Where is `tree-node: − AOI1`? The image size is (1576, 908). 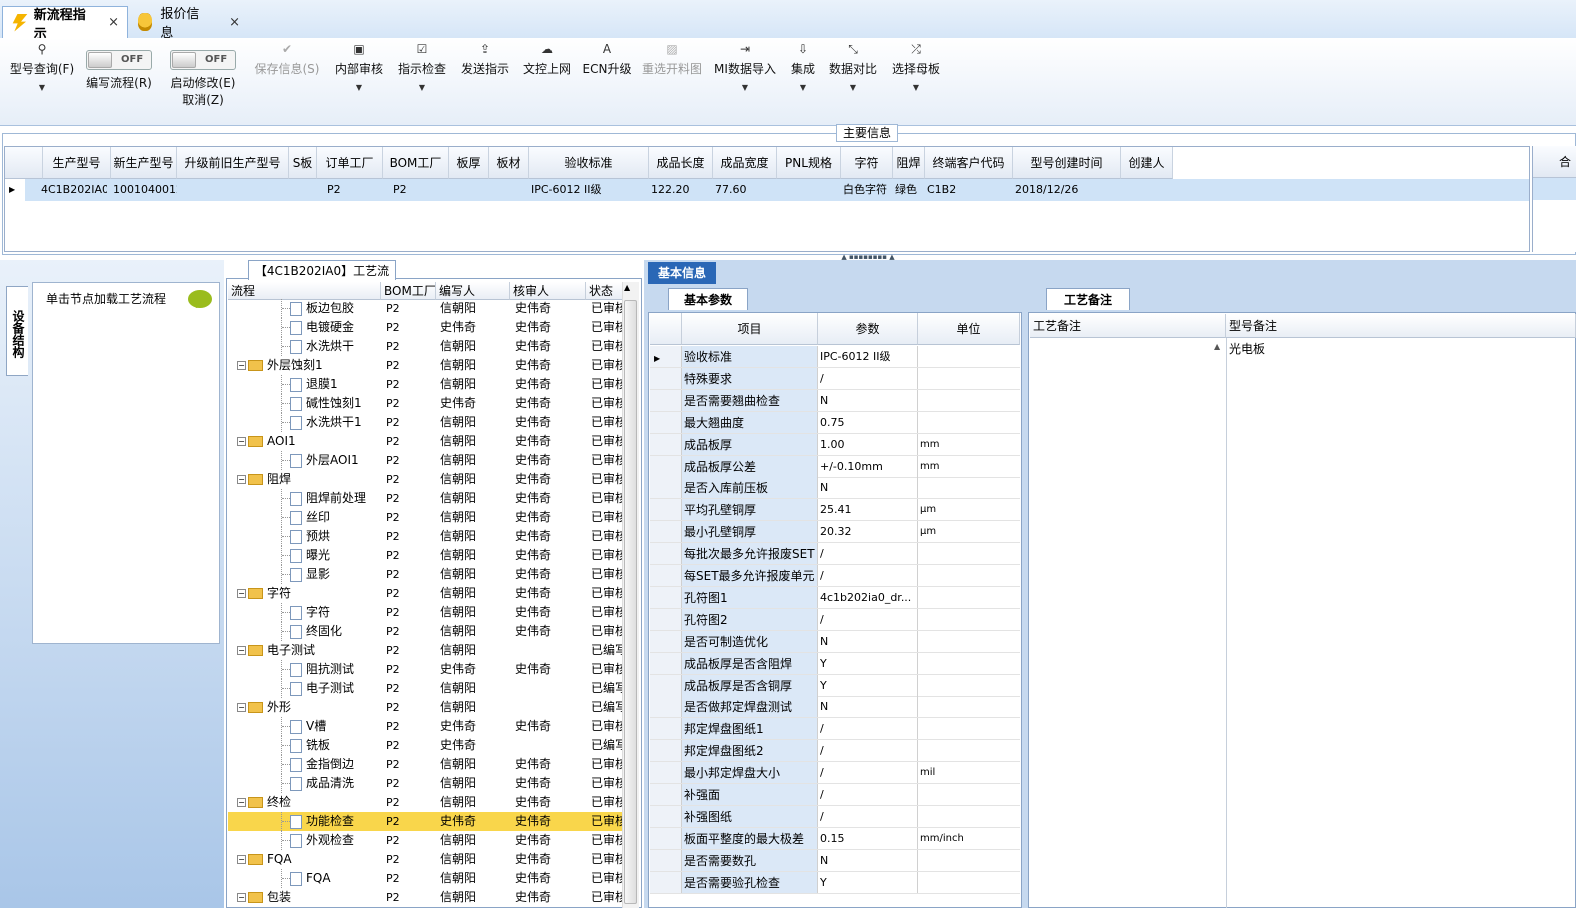
tree-node: − AOI1 is located at coordinates (304, 441).